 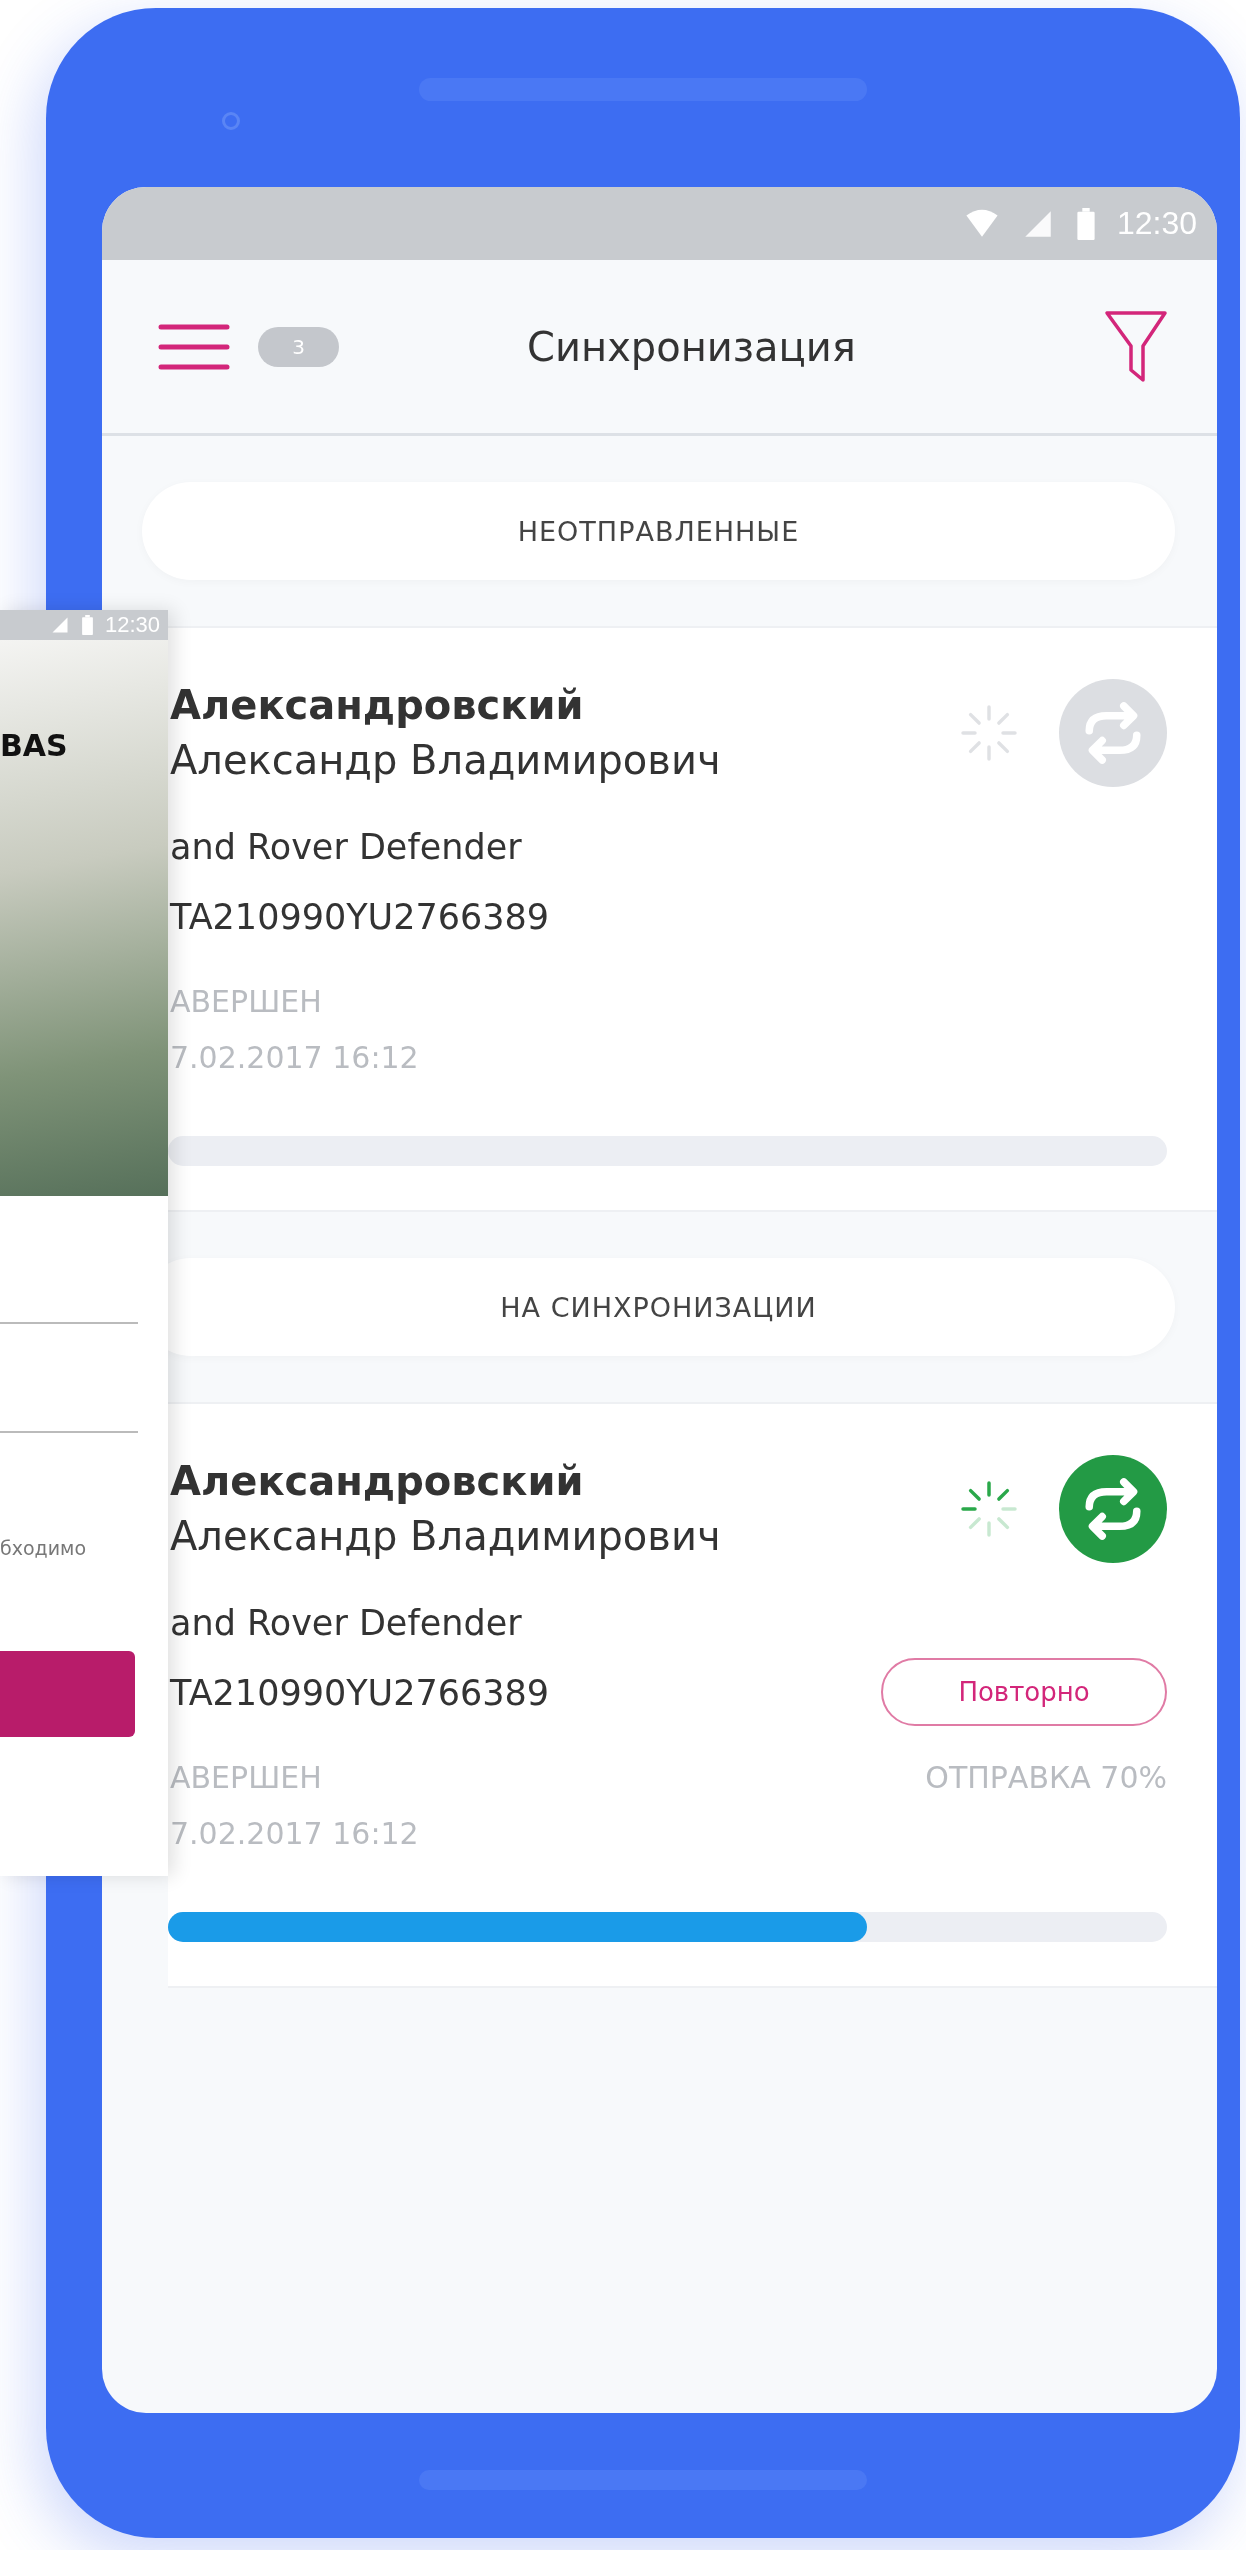 What do you see at coordinates (67, 1694) in the screenshot?
I see `submit-button` at bounding box center [67, 1694].